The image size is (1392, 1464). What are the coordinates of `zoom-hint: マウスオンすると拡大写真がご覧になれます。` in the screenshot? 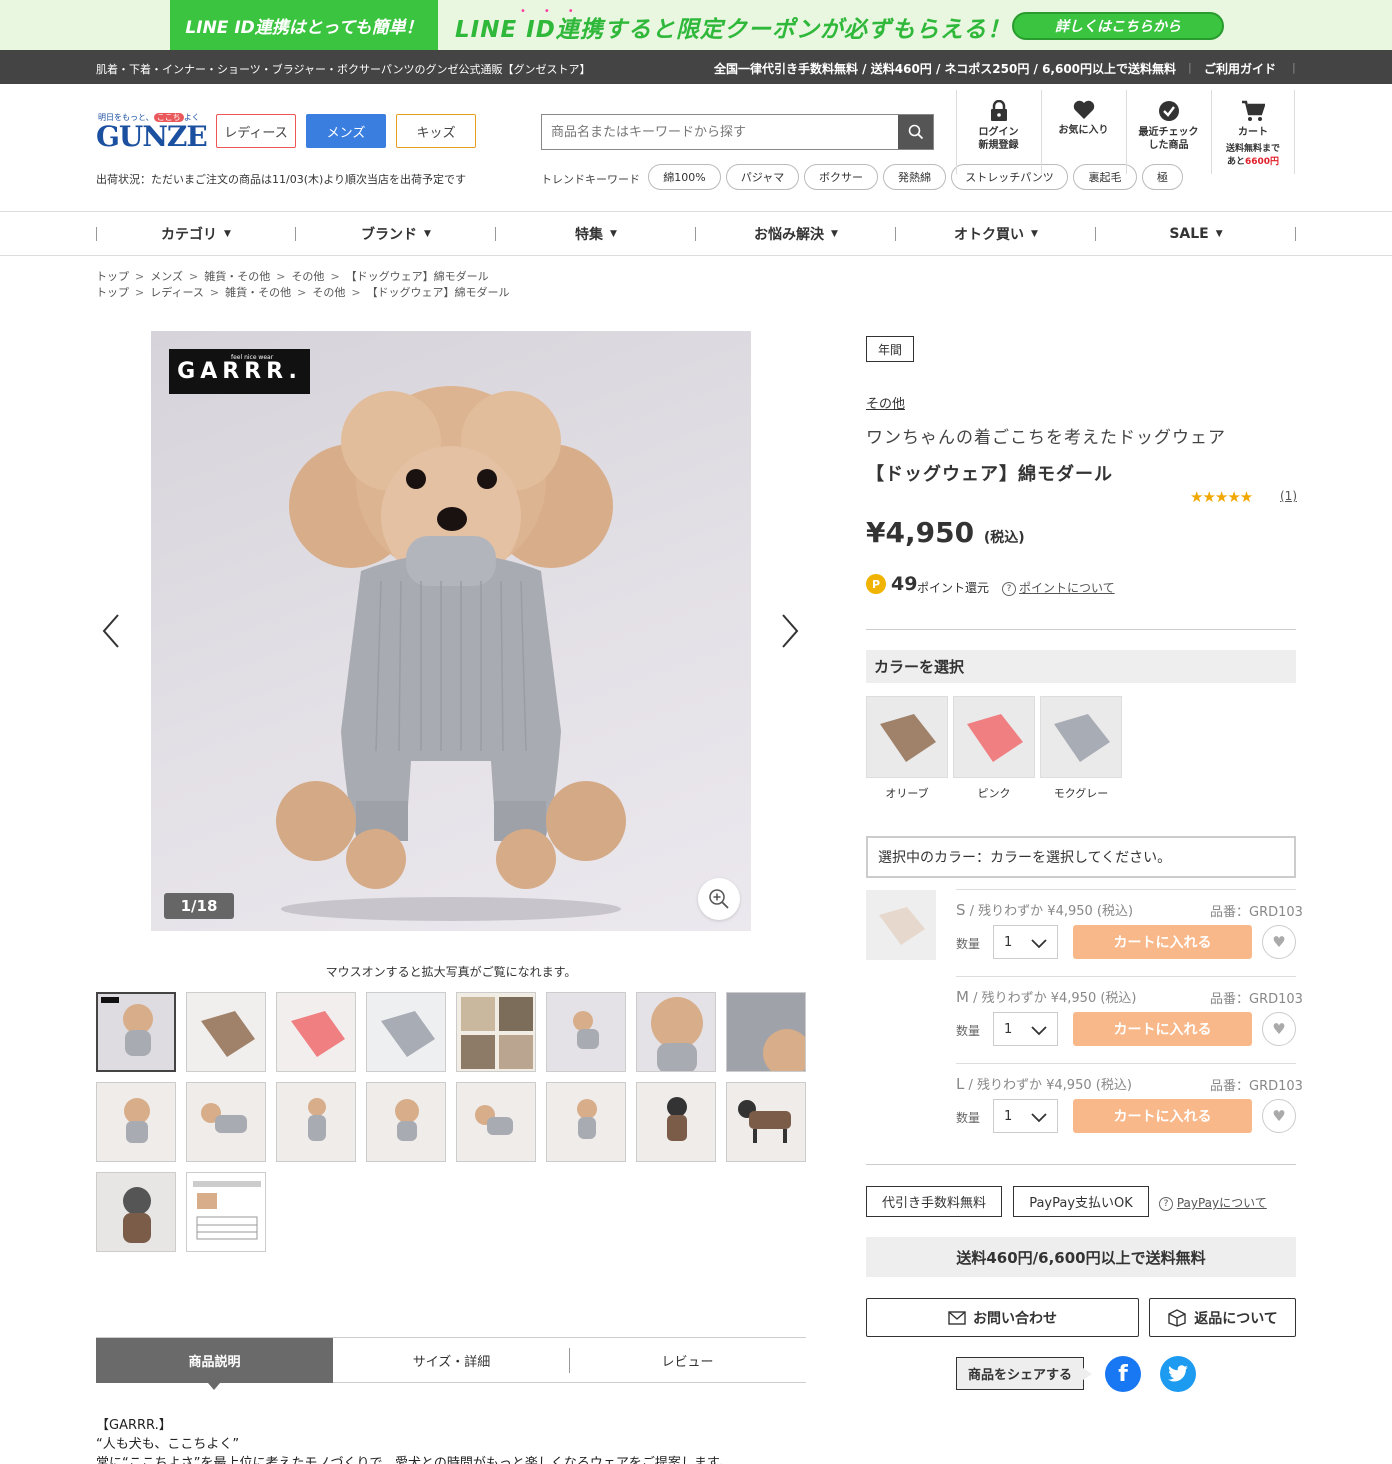 It's located at (451, 972).